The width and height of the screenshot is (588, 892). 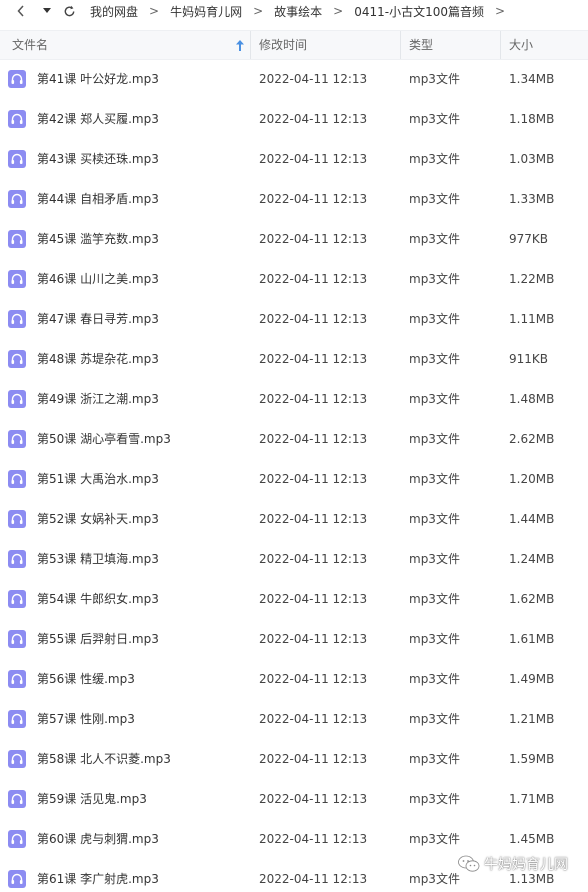 I want to click on file-name: 第52课 女娲补天.mp3, so click(x=98, y=519).